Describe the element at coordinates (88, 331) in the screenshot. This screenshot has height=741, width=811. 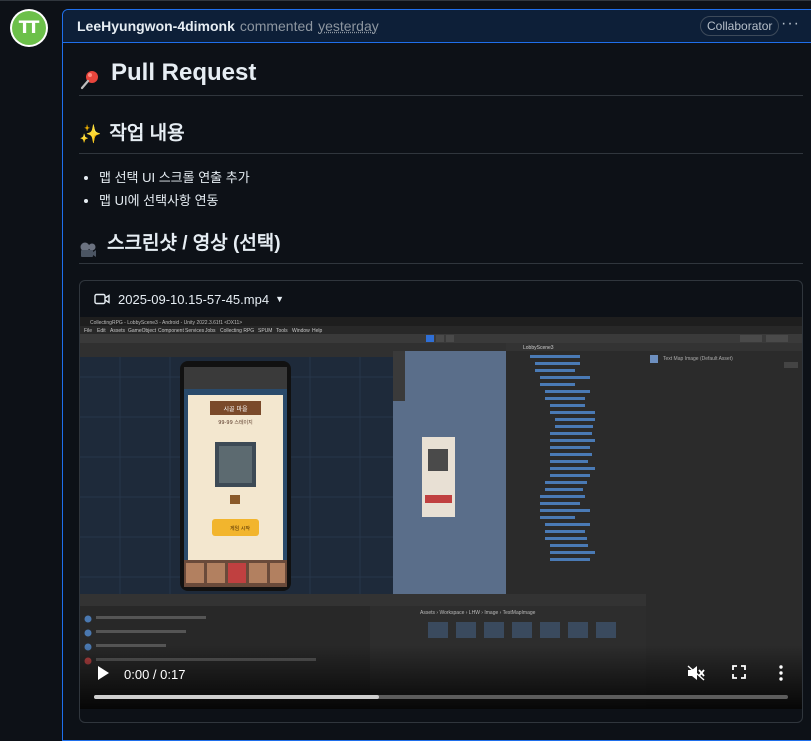
I see `svg-text: File` at that location.